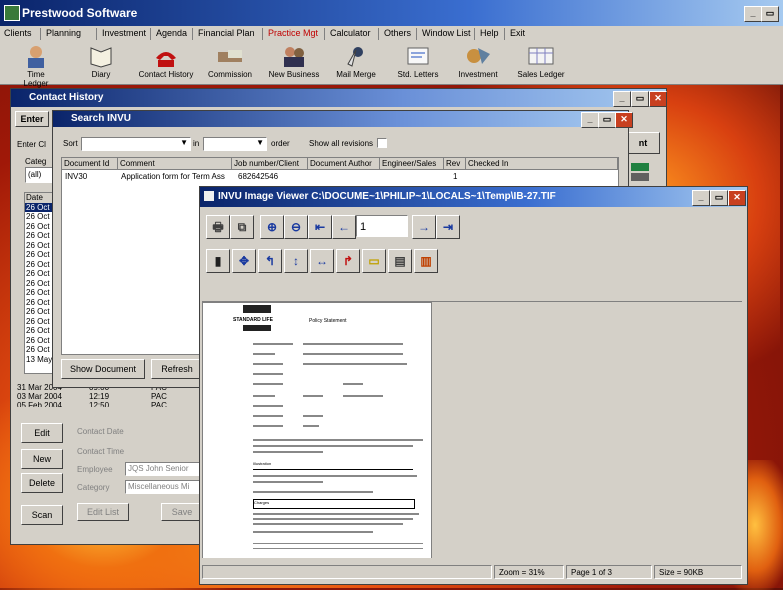  What do you see at coordinates (257, 309) in the screenshot?
I see `standard-life-logo` at bounding box center [257, 309].